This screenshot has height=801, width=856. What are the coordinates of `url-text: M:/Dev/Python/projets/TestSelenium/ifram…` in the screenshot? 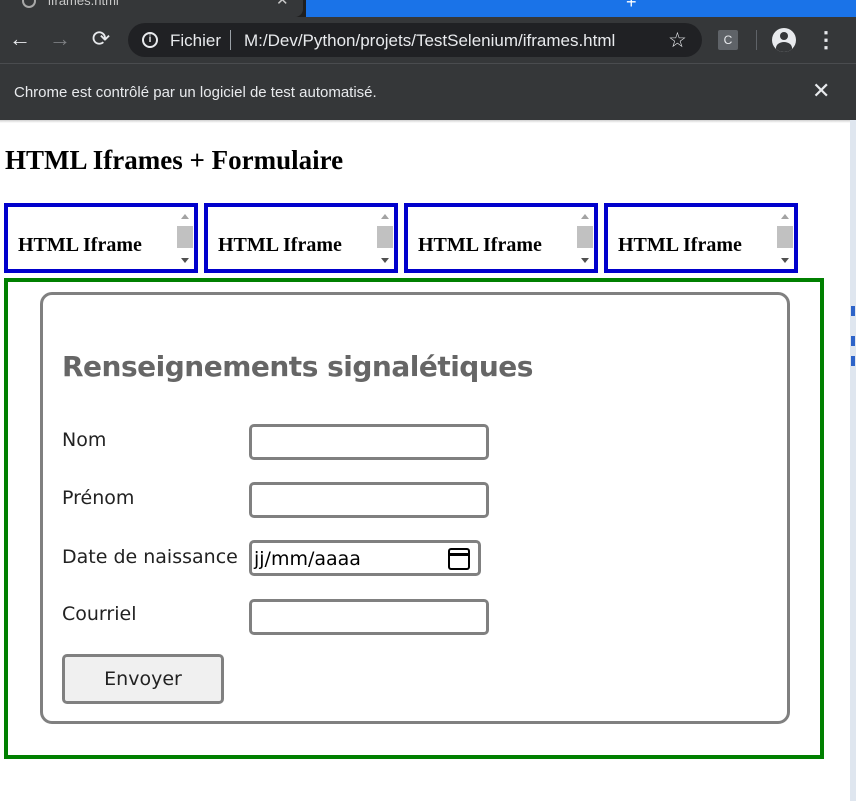 It's located at (429, 41).